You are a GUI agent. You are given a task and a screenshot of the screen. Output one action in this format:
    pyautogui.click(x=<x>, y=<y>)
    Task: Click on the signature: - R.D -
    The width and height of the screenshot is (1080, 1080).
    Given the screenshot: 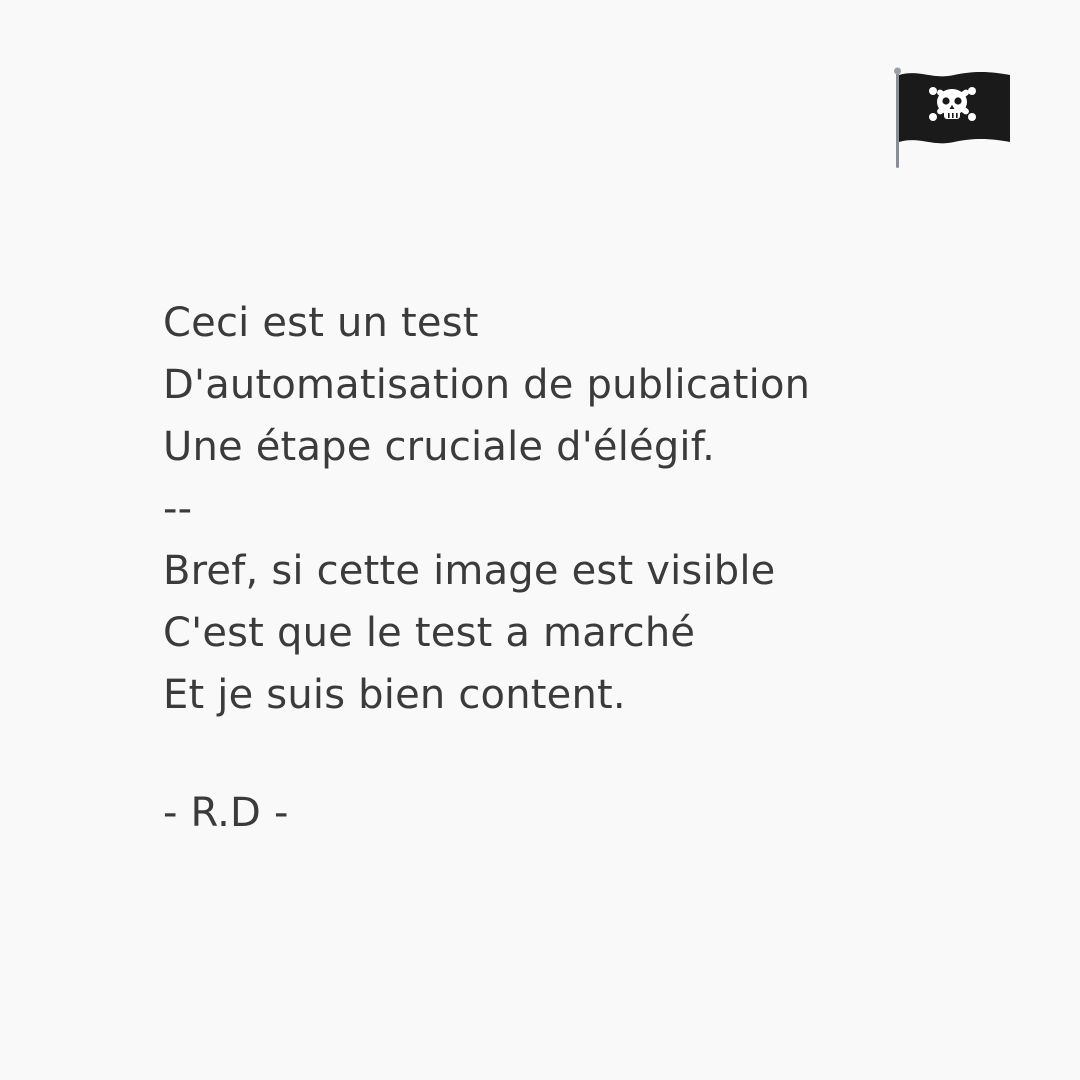 What is the action you would take?
    pyautogui.click(x=226, y=813)
    